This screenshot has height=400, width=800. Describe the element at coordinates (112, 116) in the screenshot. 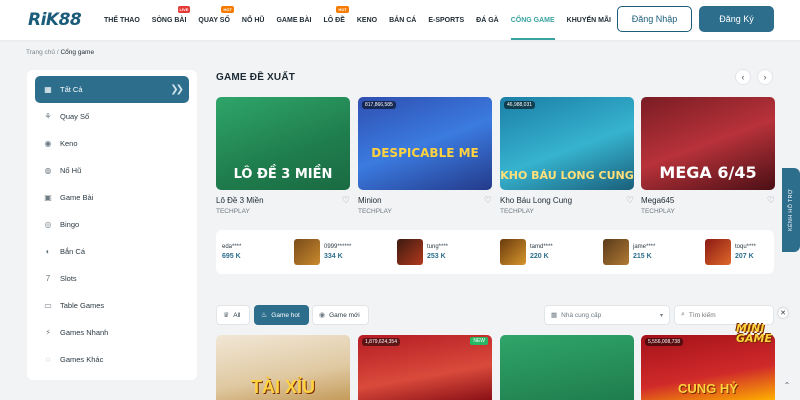

I see `sidebar-item-quay-so: ⚘ Quay Số` at that location.